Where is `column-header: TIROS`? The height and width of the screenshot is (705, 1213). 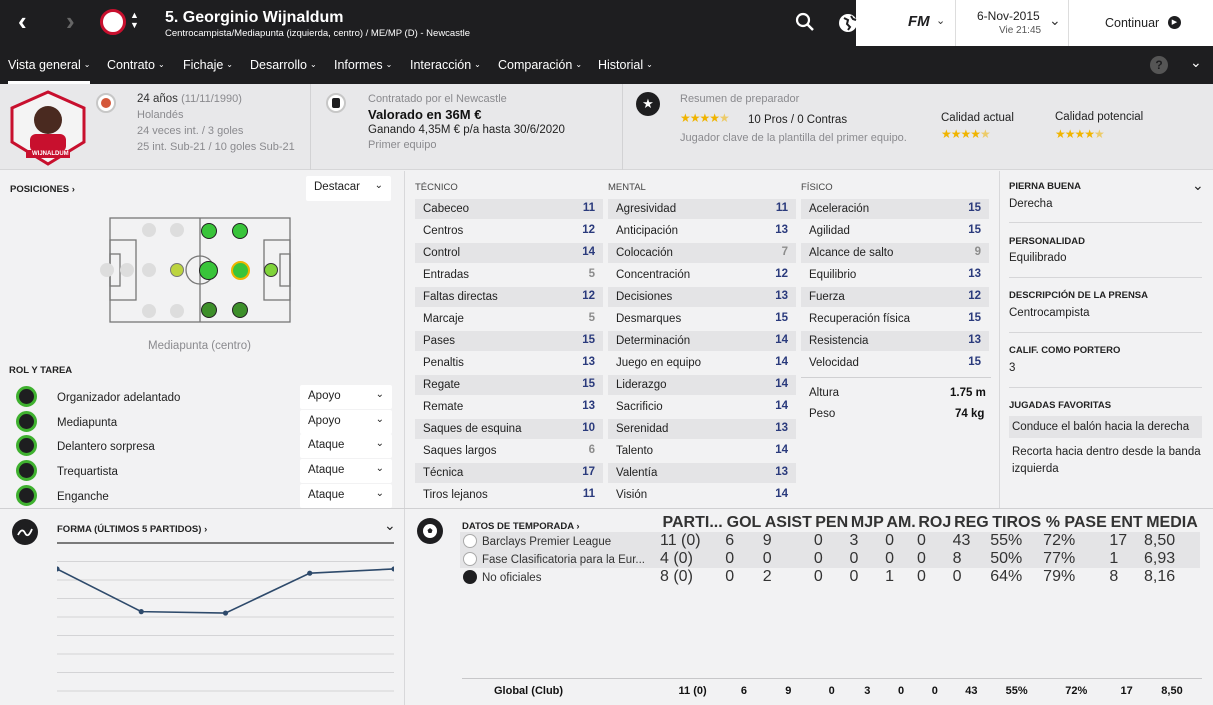 column-header: TIROS is located at coordinates (1016, 523).